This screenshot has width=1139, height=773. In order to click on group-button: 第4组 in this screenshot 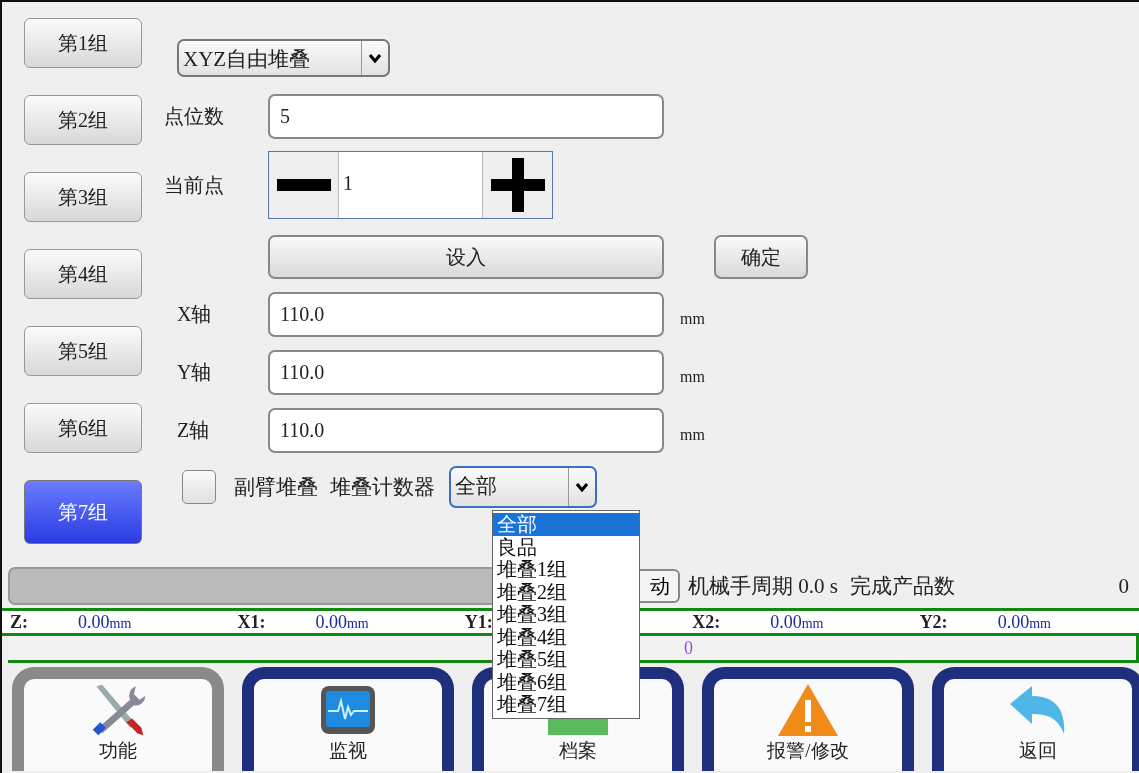, I will do `click(83, 274)`.